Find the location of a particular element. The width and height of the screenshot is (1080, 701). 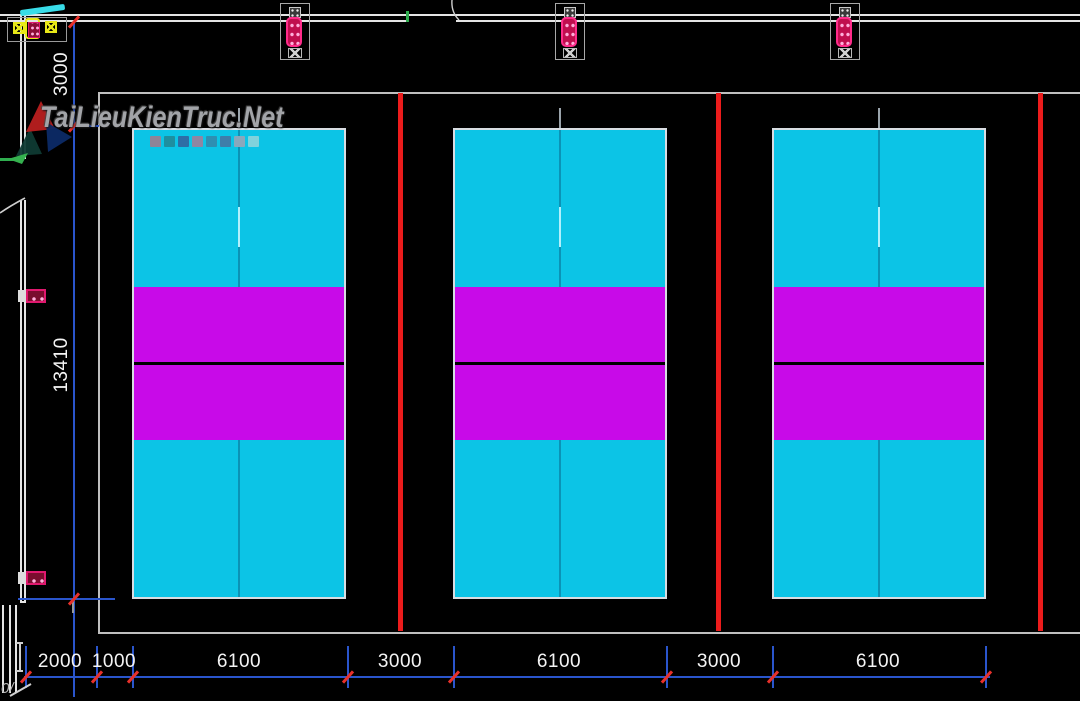

color-swatch-strip is located at coordinates (204, 141).